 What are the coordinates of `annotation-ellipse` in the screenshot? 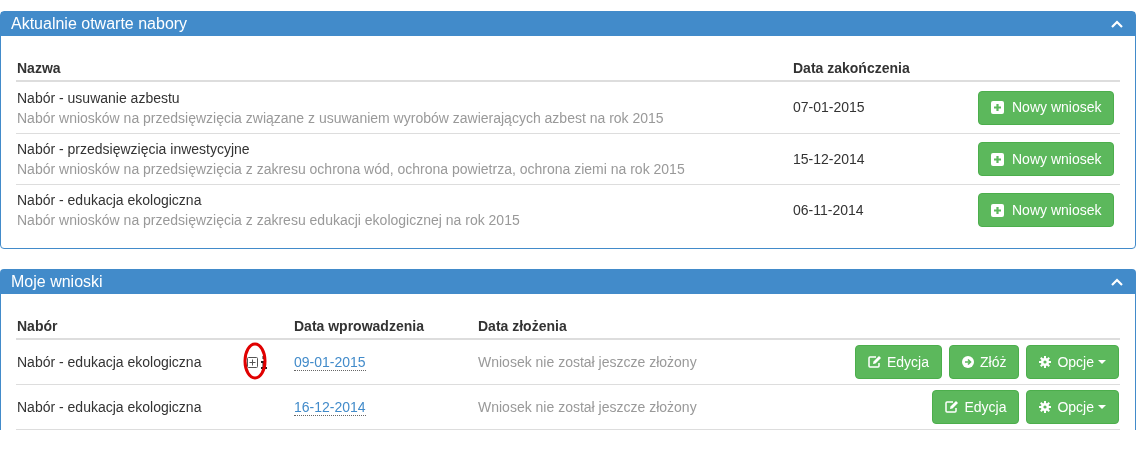 It's located at (255, 360).